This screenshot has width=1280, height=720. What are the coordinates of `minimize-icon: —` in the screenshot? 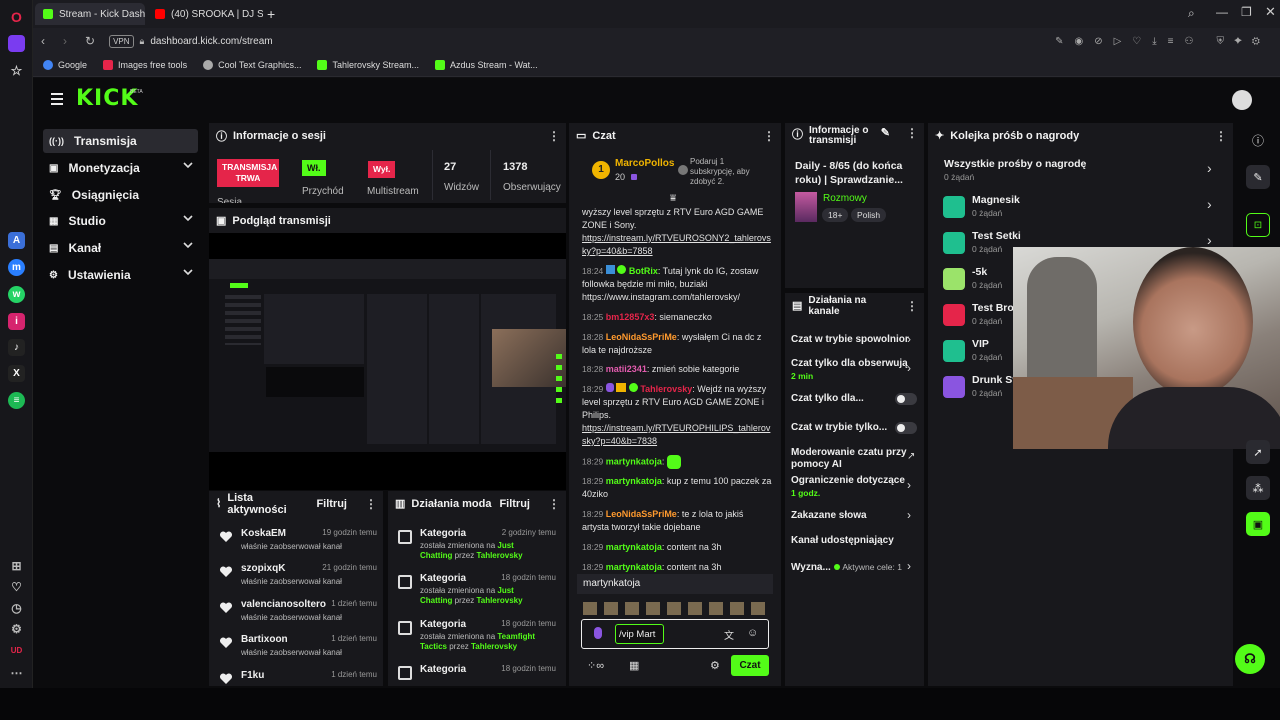 It's located at (1222, 12).